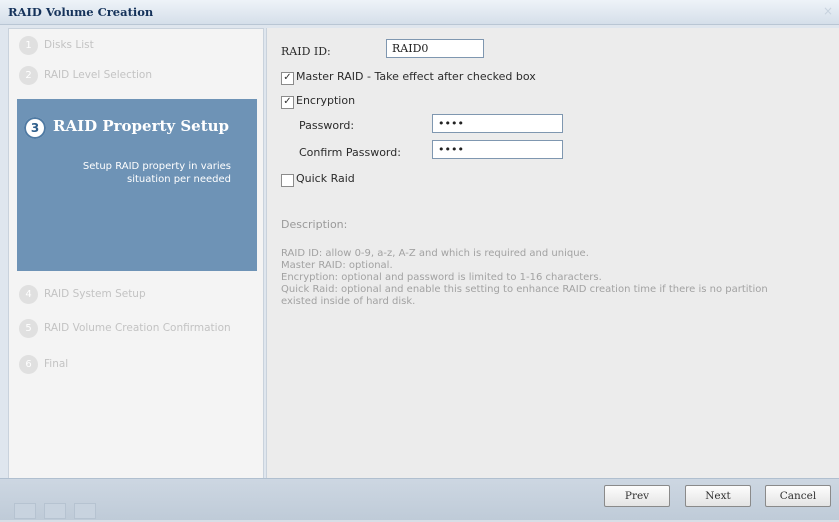  Describe the element at coordinates (327, 125) in the screenshot. I see `password-label: Password:` at that location.